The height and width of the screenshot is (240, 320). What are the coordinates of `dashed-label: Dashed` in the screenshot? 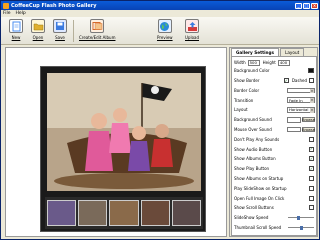 It's located at (299, 81).